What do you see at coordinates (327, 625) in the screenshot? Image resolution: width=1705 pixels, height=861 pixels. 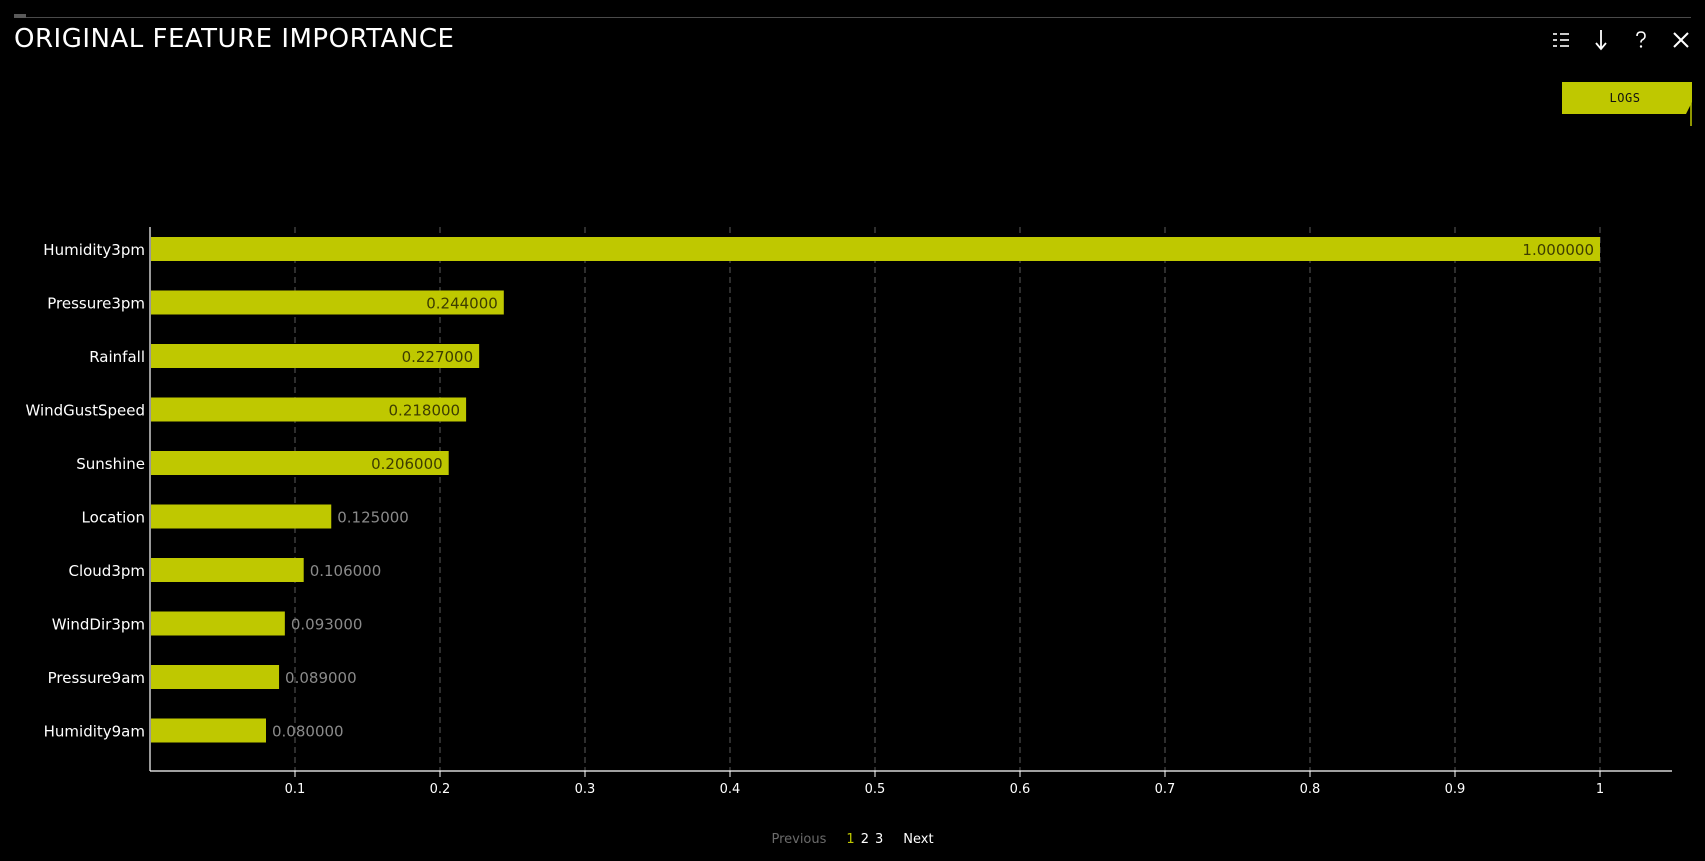 I see `bar-value-label: 0.093000` at bounding box center [327, 625].